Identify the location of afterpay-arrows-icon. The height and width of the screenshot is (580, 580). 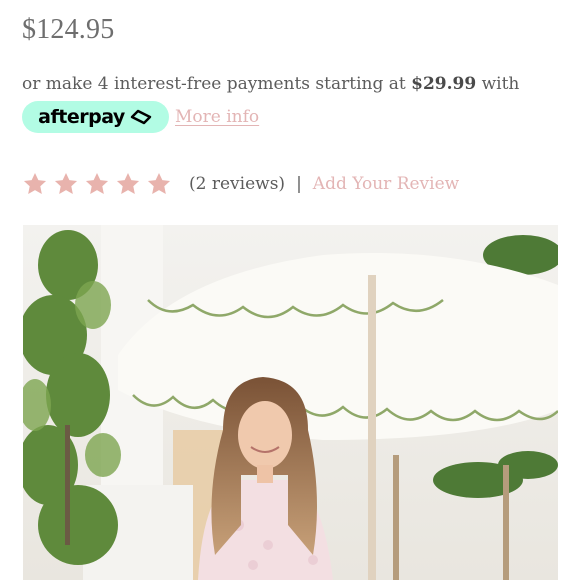
(141, 117).